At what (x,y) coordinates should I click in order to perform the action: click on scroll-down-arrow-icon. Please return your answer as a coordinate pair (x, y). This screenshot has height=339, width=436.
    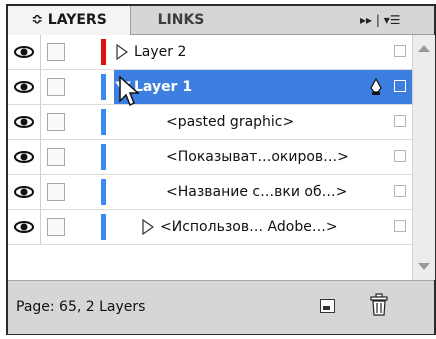
    Looking at the image, I should click on (424, 266).